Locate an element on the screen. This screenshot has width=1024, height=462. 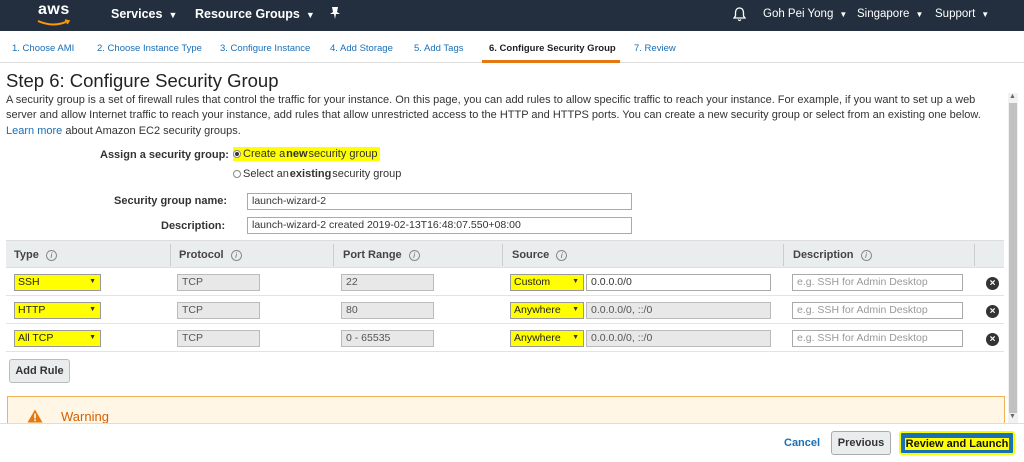
step-choose-instance-type: 2. Choose Instance Type is located at coordinates (149, 48).